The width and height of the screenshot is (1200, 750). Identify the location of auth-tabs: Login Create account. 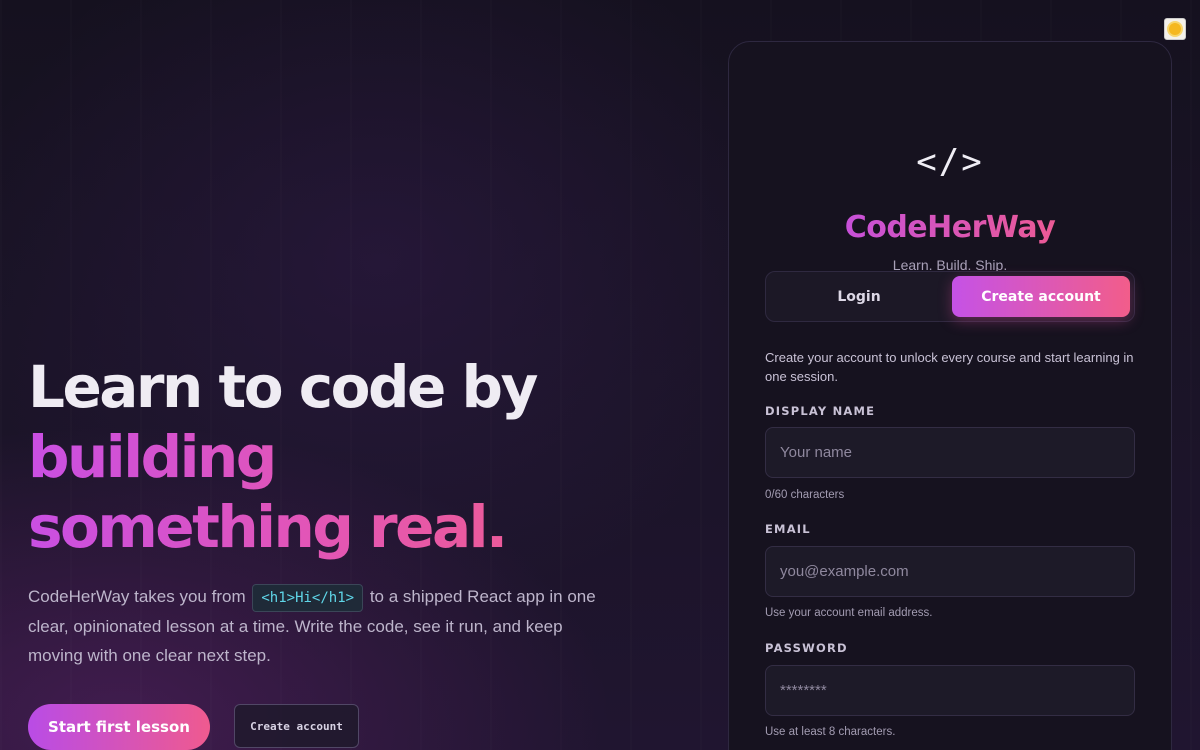
(950, 296).